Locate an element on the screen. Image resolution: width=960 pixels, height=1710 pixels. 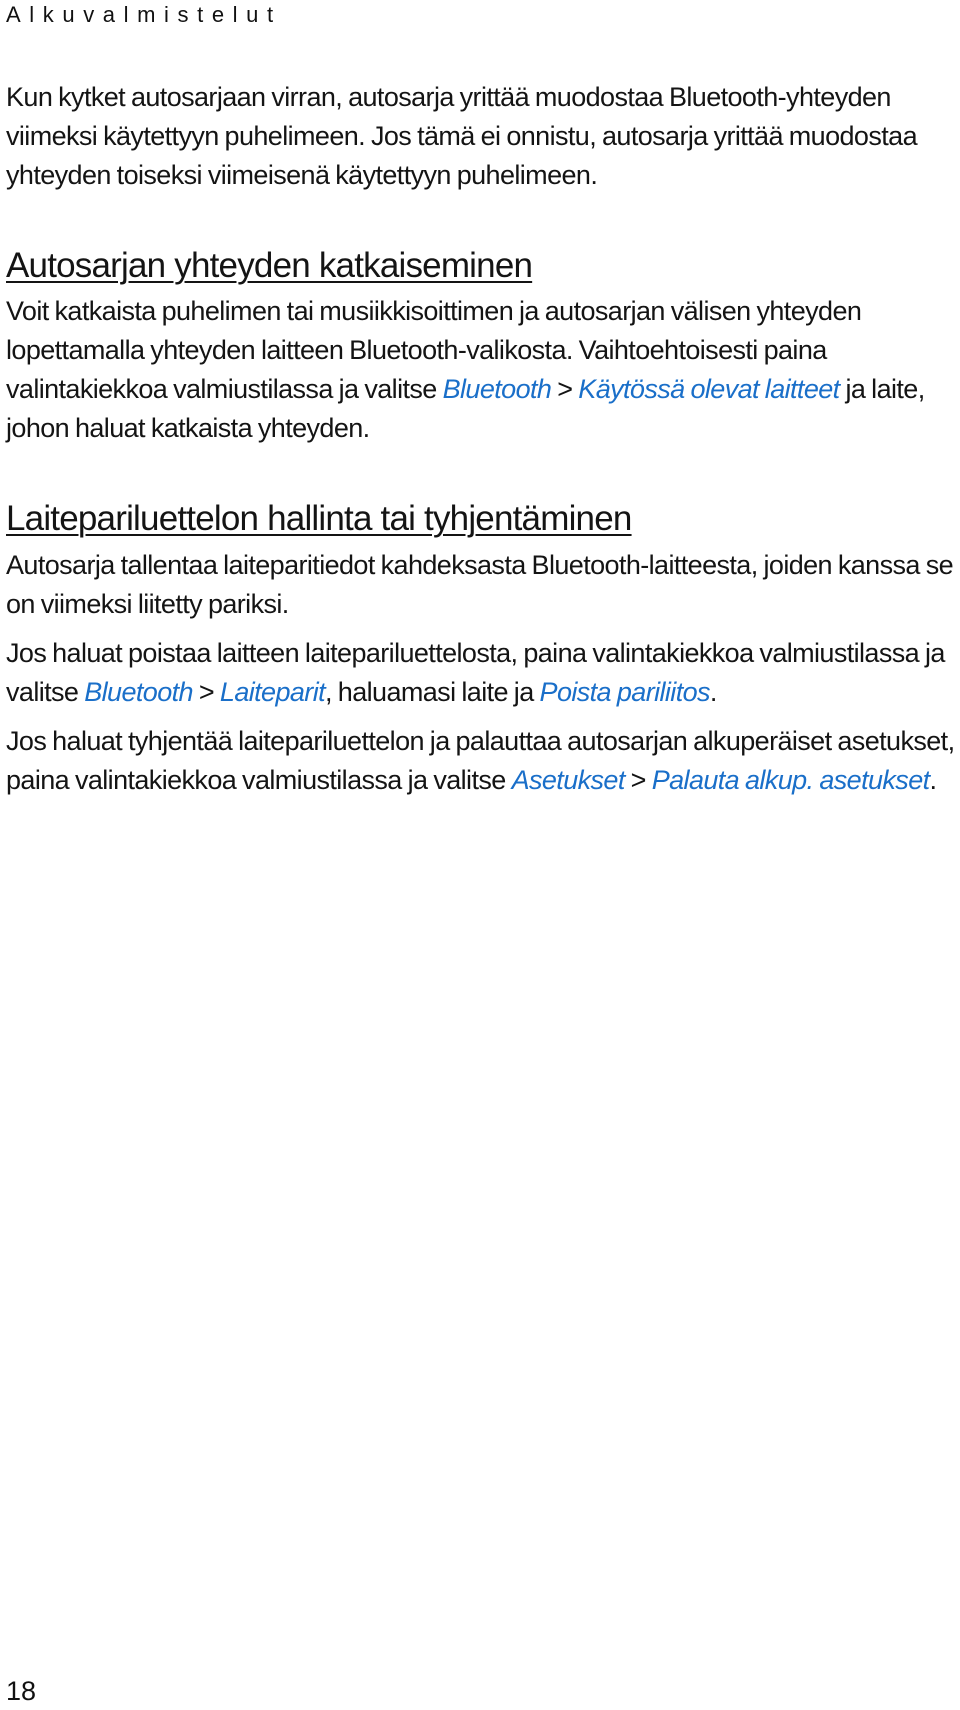
reset-tail: . is located at coordinates (933, 780).